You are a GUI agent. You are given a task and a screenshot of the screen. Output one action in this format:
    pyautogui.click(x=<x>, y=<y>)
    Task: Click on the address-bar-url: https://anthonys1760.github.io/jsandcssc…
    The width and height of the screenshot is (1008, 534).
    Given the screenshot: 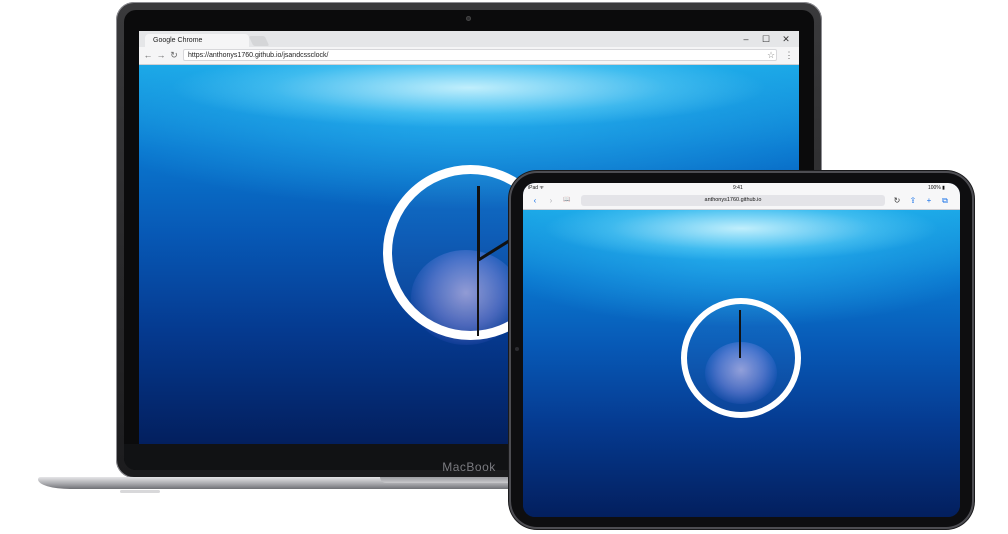 What is the action you would take?
    pyautogui.click(x=258, y=55)
    